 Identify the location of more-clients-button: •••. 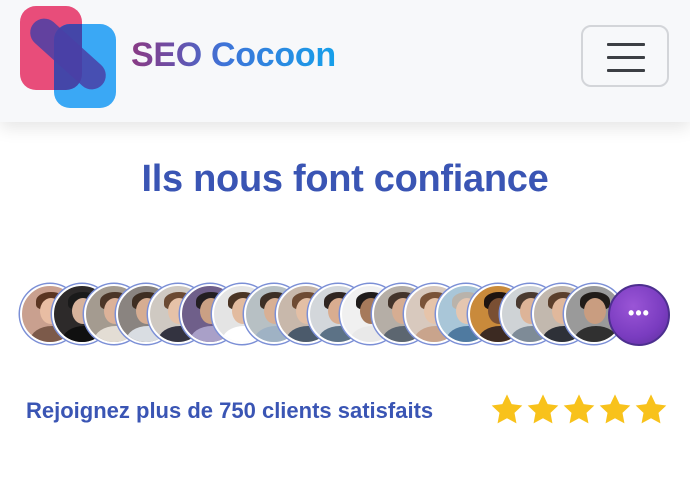
(639, 315).